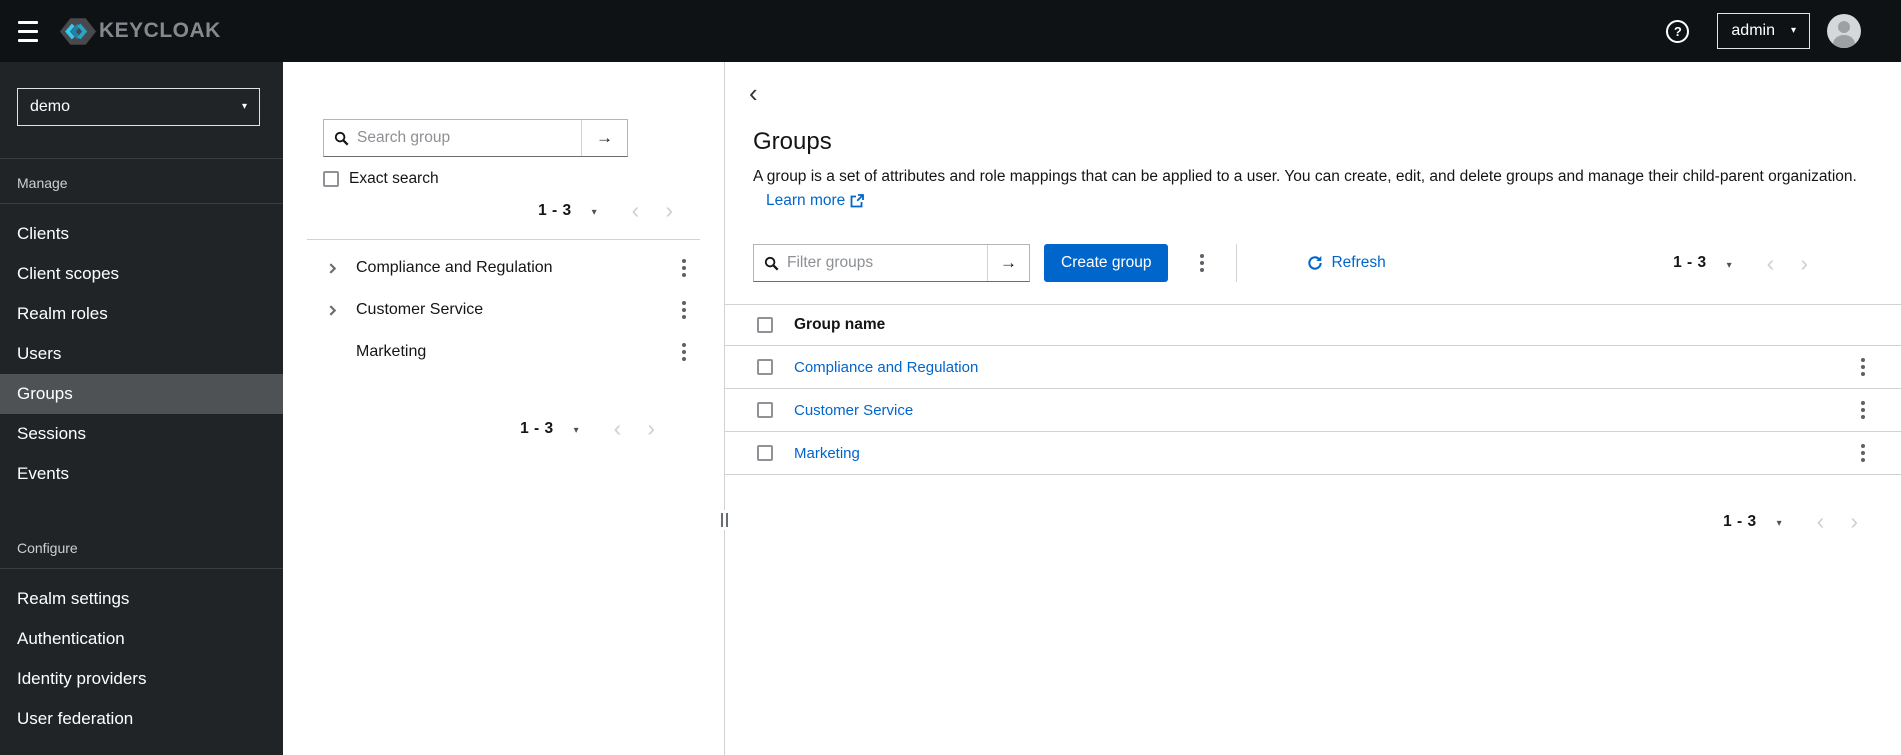  I want to click on learn-more-link: Learn more, so click(815, 201).